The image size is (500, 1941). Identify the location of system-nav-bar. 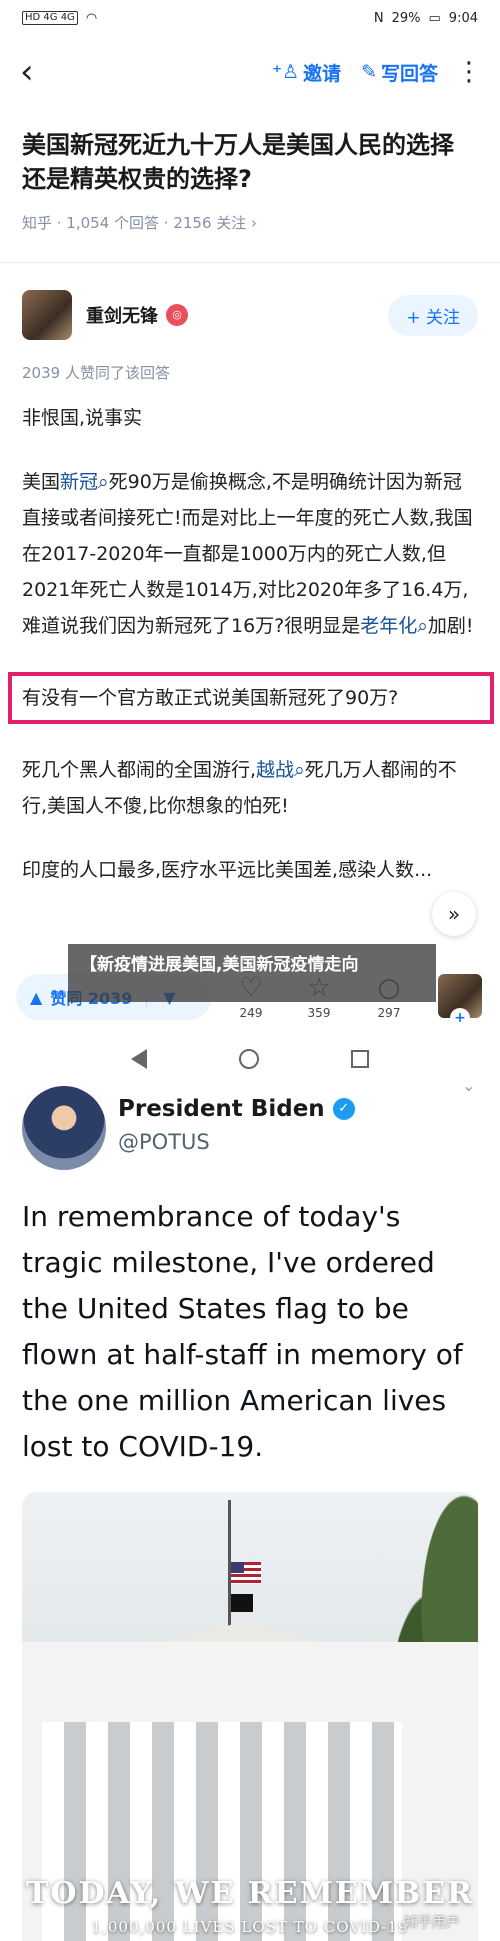
(250, 1059).